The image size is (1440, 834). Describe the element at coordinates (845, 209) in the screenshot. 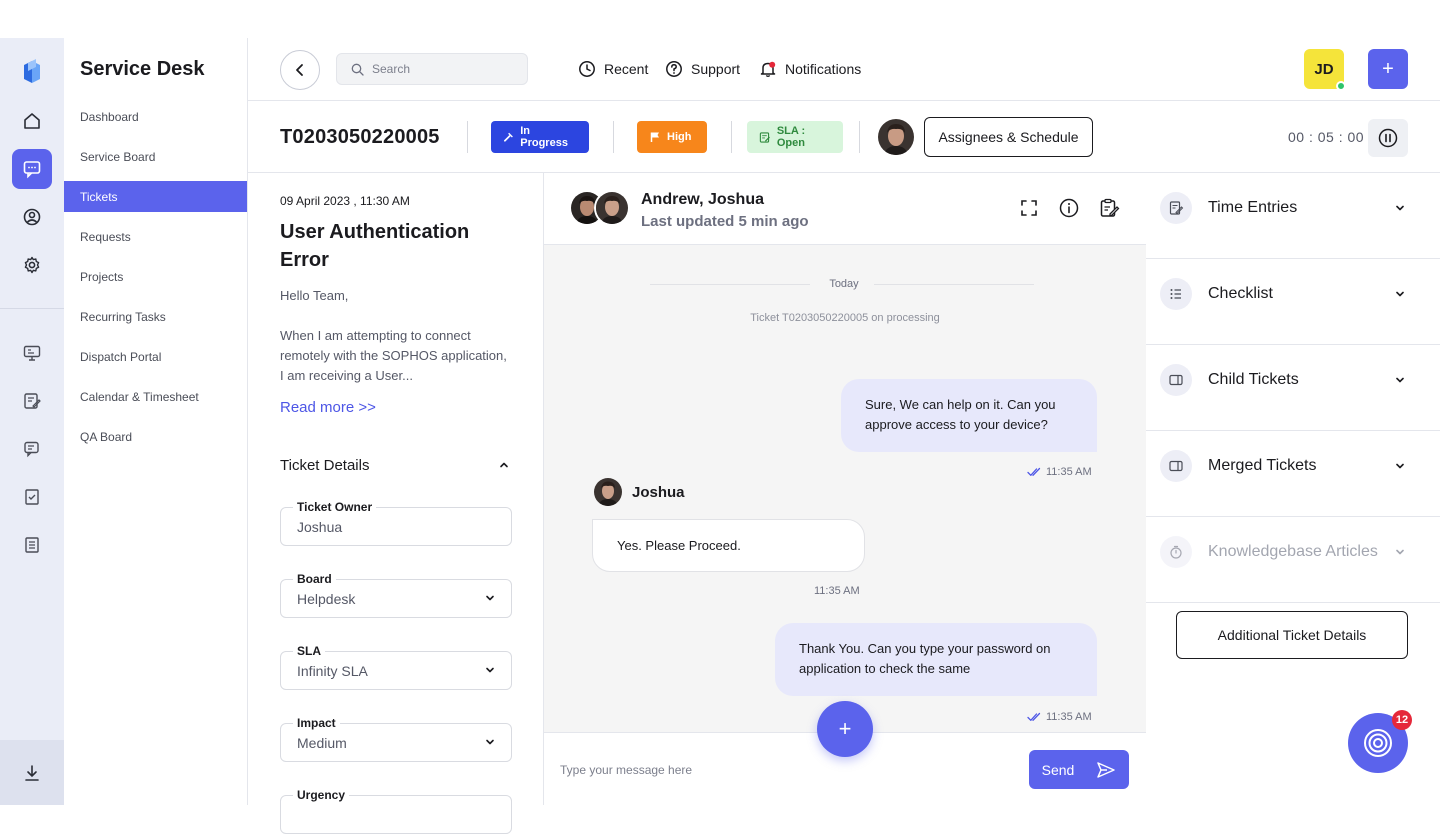

I see `conversation-header: Andrew, Joshua Last updated 5 min ago` at that location.